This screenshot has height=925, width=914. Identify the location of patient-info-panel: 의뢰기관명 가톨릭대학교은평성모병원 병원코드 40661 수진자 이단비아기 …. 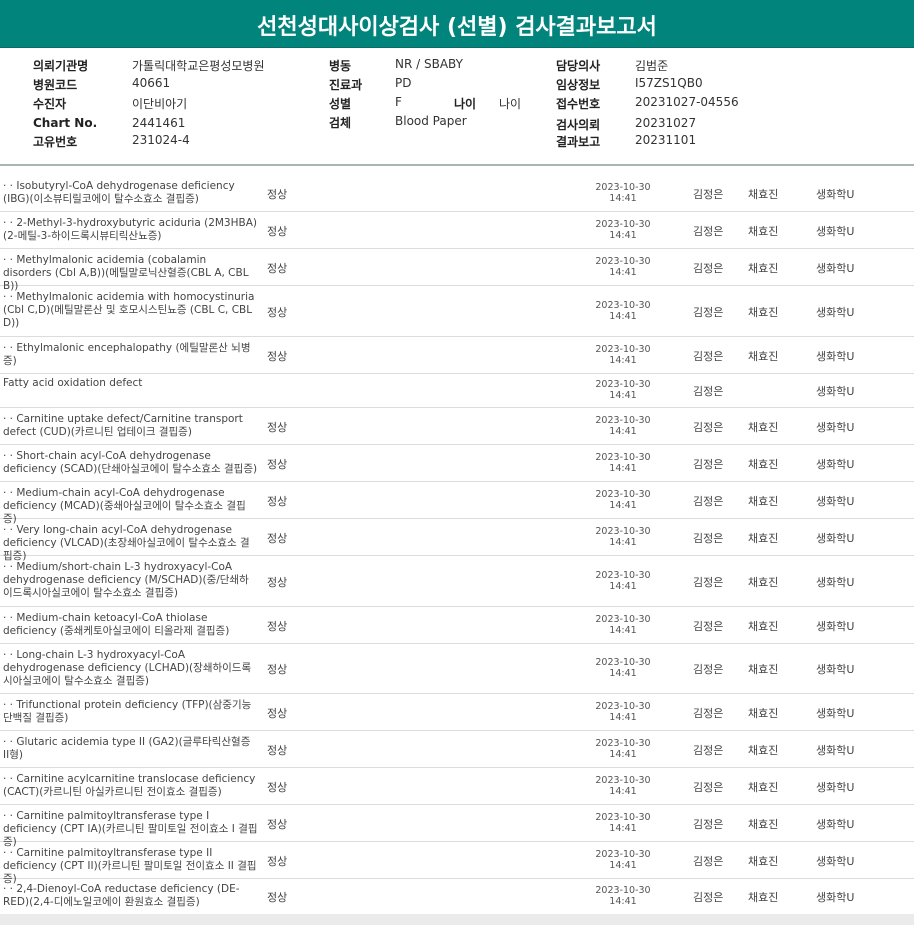
(457, 107).